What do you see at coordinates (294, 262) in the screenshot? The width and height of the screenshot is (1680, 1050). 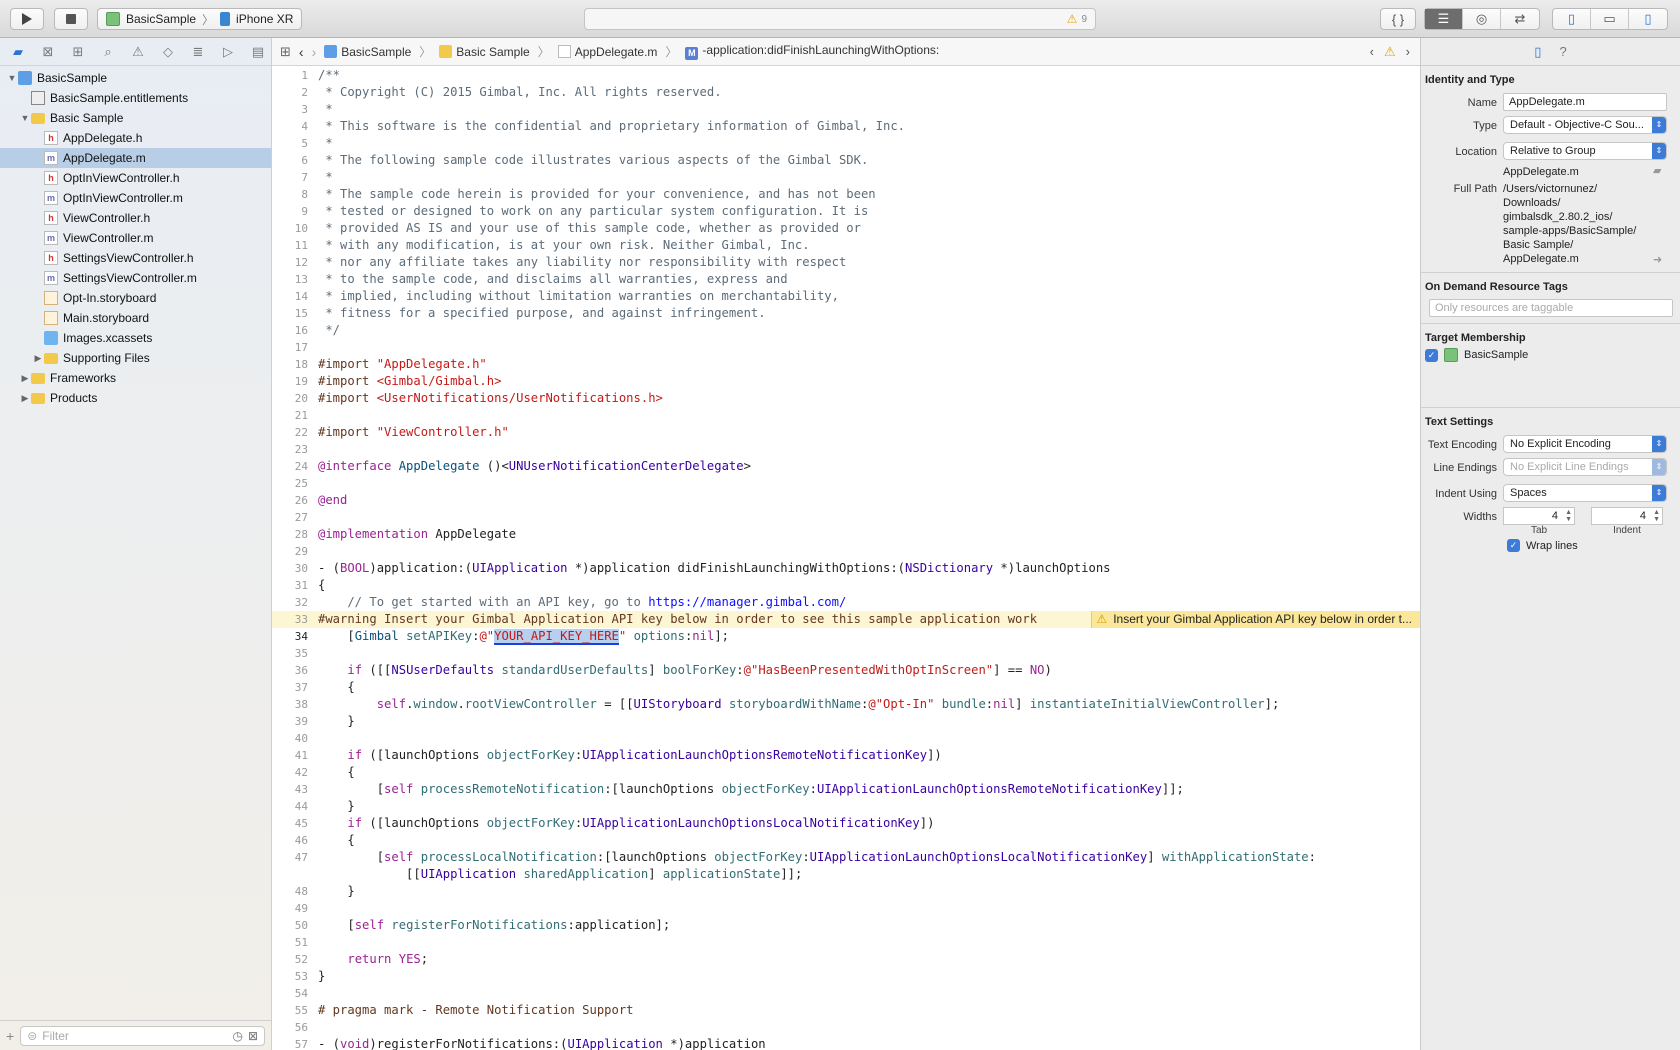 I see `line-number: 12` at bounding box center [294, 262].